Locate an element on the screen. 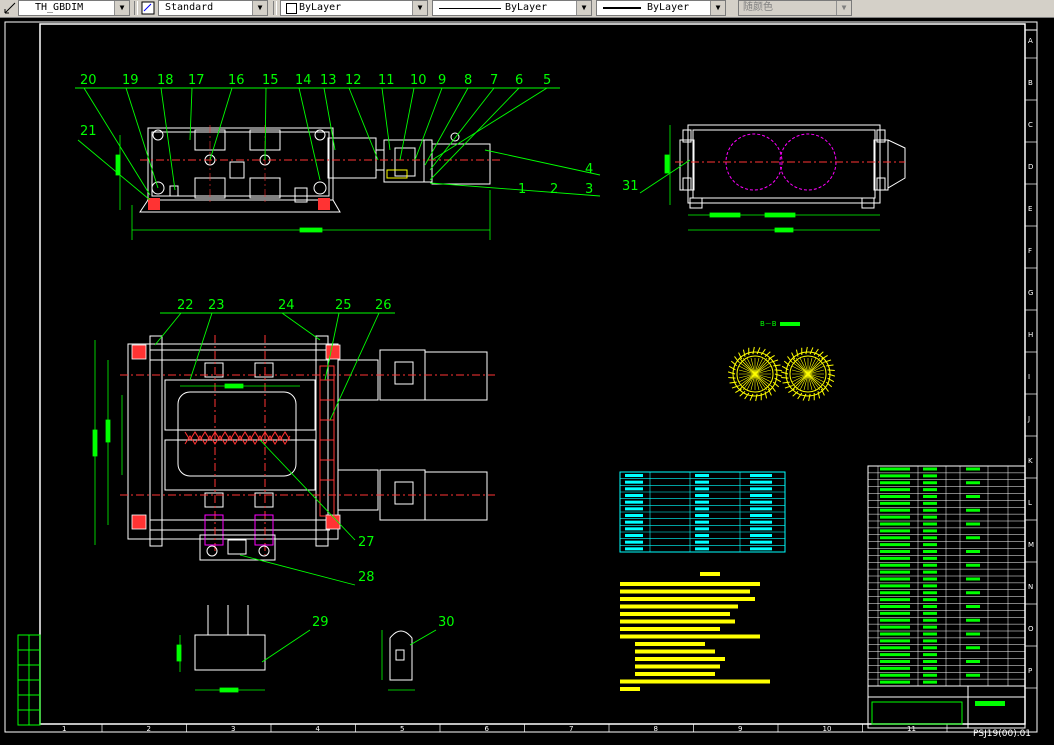  border-number: 2 is located at coordinates (149, 729).